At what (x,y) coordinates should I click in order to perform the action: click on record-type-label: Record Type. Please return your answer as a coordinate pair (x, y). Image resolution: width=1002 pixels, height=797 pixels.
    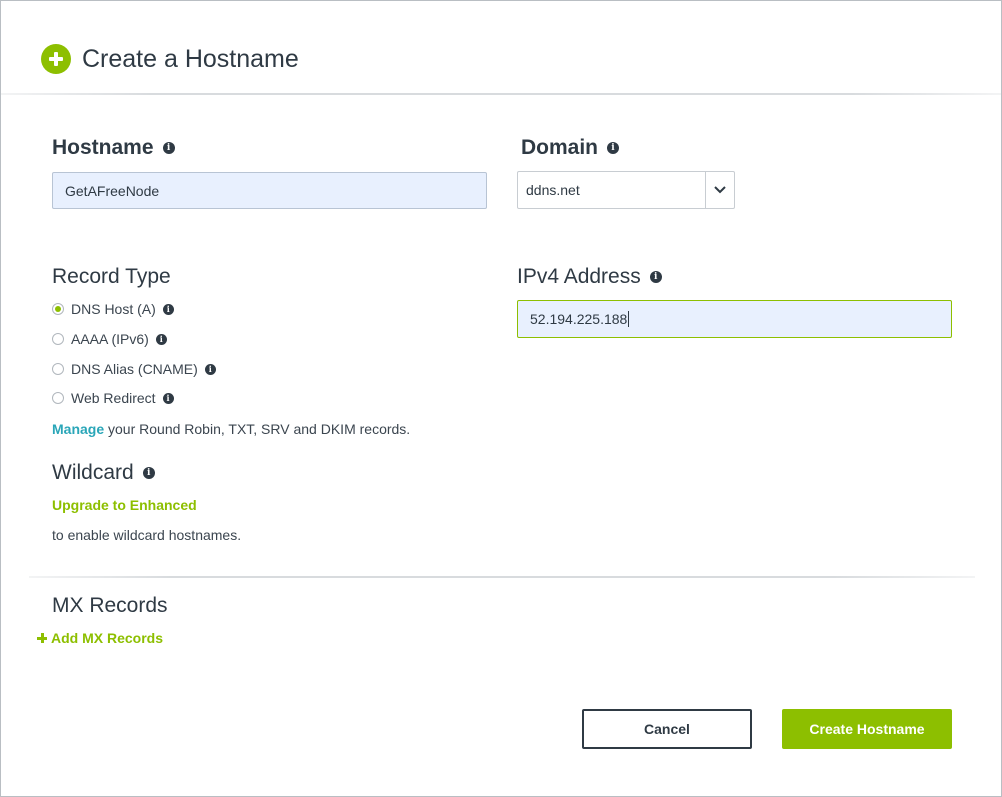
    Looking at the image, I should click on (111, 276).